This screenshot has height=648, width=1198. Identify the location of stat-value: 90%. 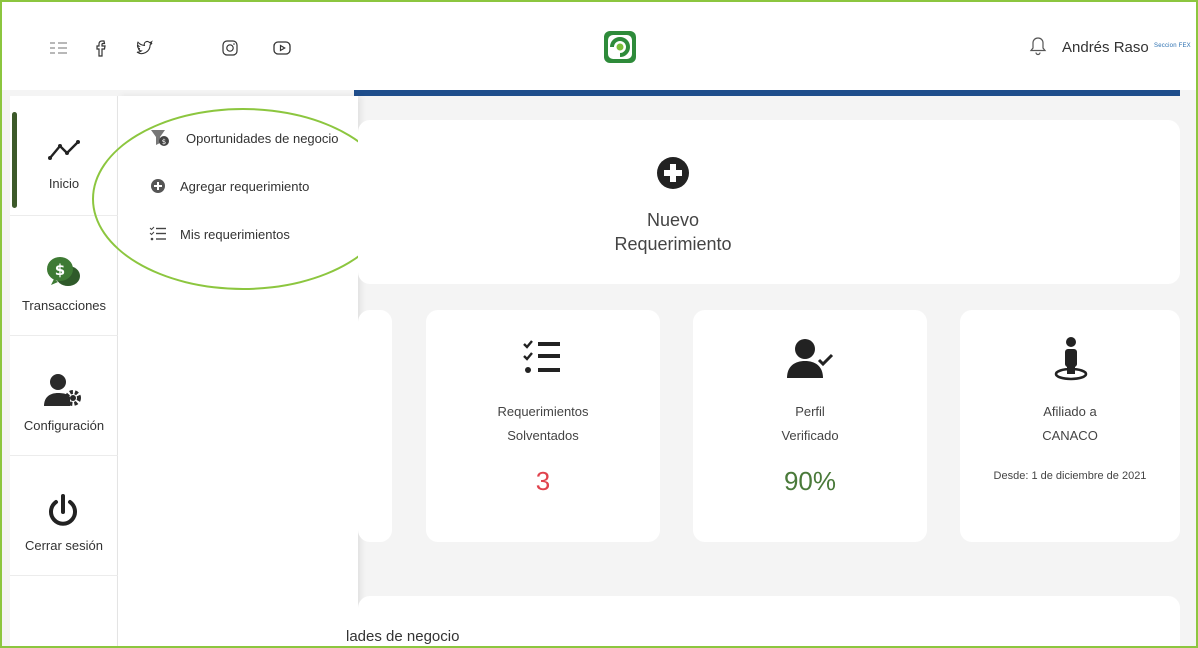
(810, 481).